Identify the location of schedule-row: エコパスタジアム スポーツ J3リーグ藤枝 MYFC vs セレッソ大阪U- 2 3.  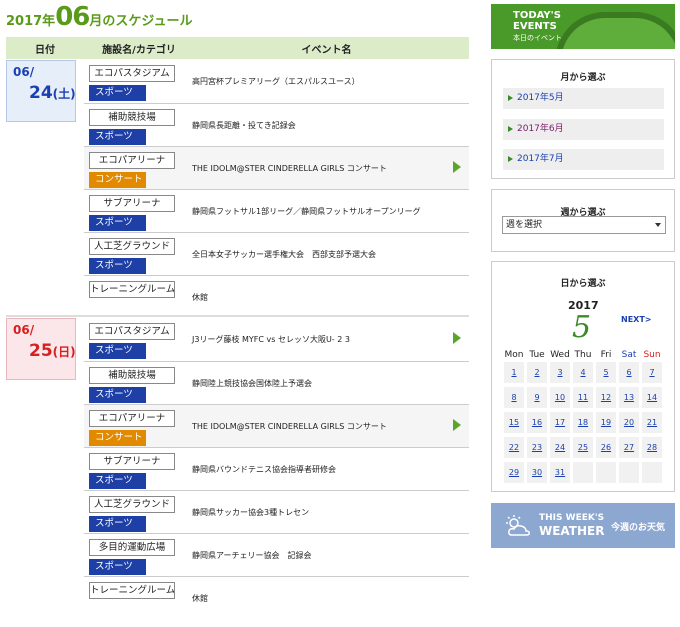
(276, 339).